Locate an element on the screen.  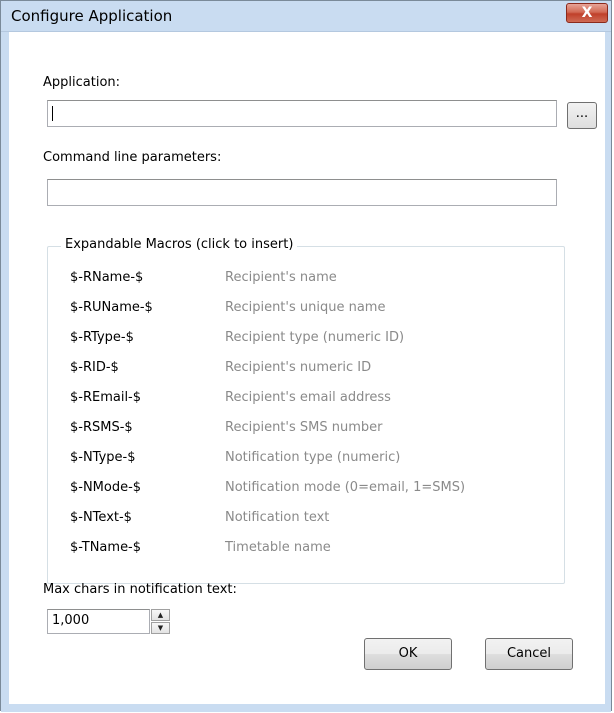
macro-row: $-TName-$ Timetable name is located at coordinates (305, 552).